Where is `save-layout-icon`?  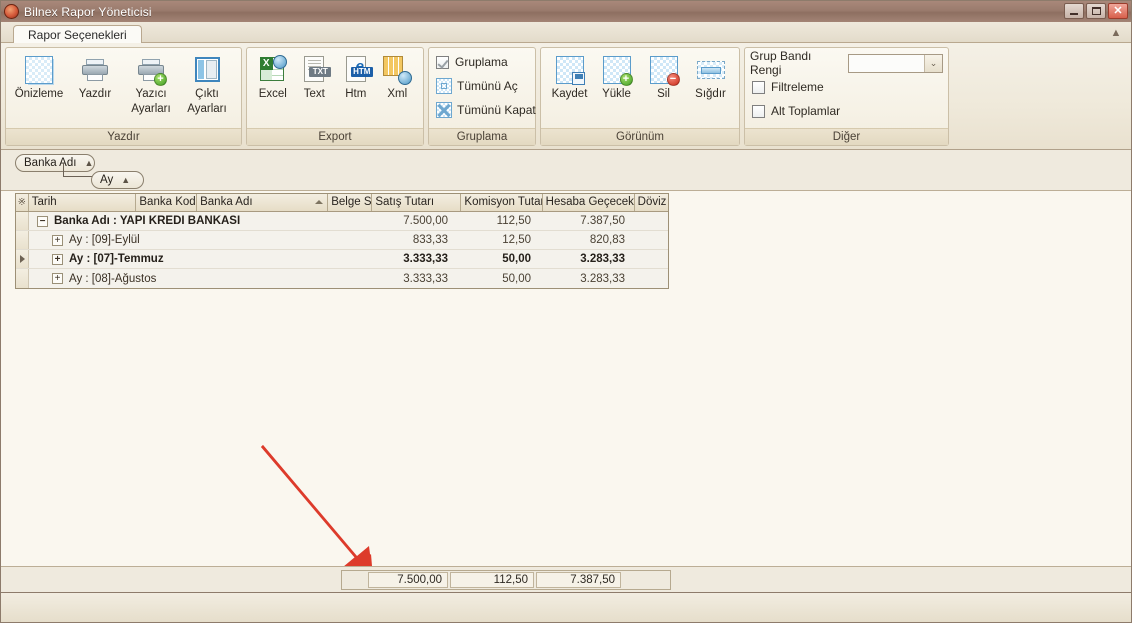 save-layout-icon is located at coordinates (570, 70).